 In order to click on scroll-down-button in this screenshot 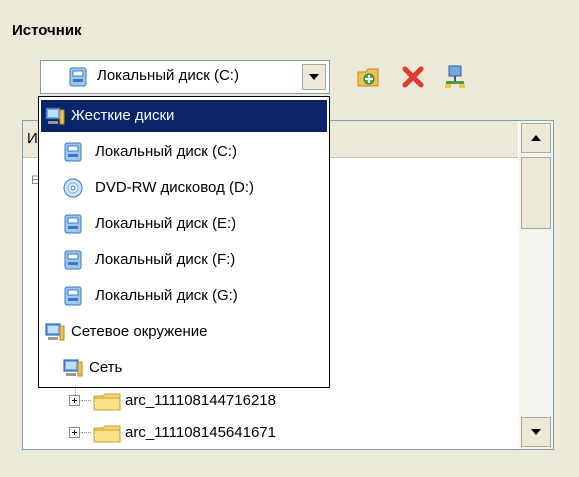, I will do `click(536, 432)`.